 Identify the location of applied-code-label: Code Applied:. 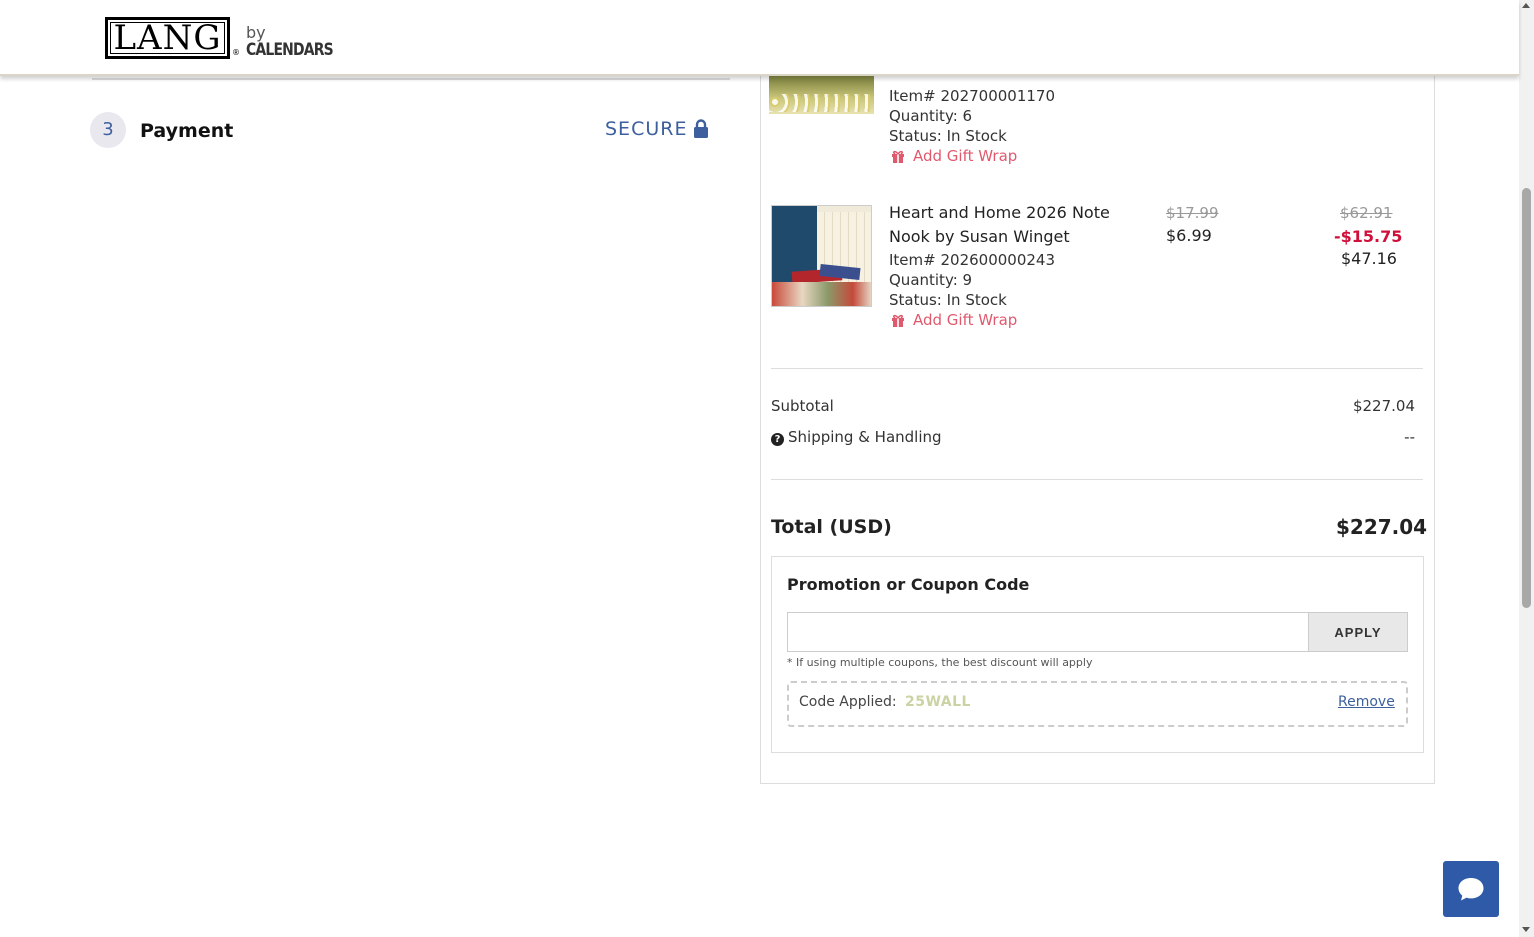
(848, 702).